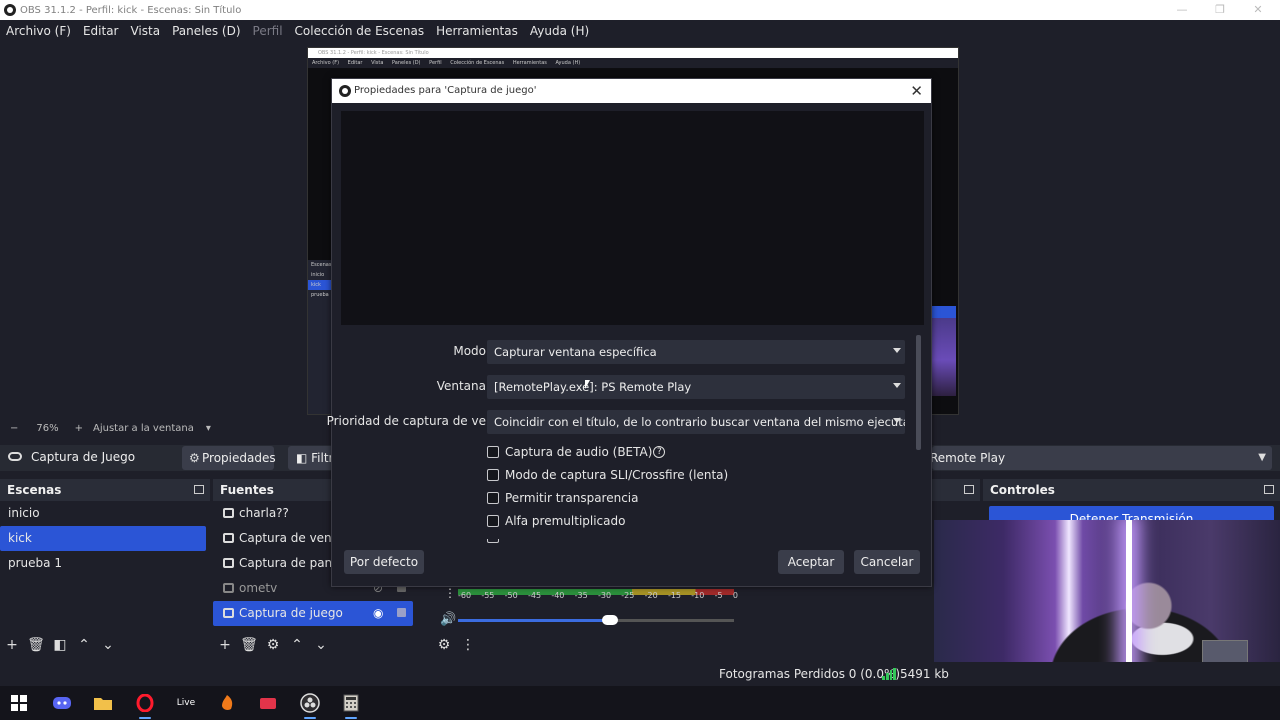 The image size is (1280, 720). Describe the element at coordinates (916, 91) in the screenshot. I see `dialog-close-button: ✕` at that location.